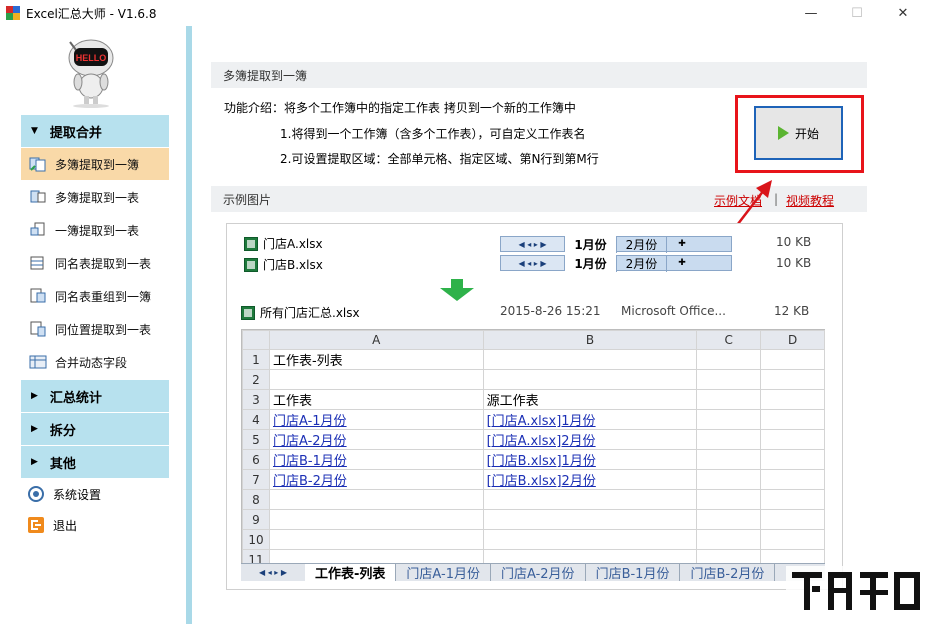 The width and height of the screenshot is (926, 624). Describe the element at coordinates (62, 431) in the screenshot. I see `section-label: 拆分` at that location.